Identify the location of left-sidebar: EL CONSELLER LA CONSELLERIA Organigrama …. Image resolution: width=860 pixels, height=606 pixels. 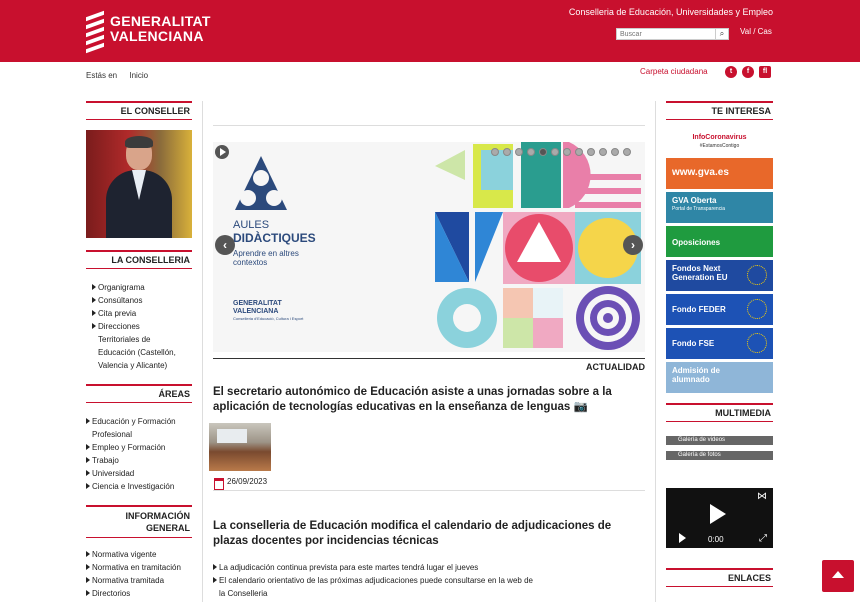
(139, 353).